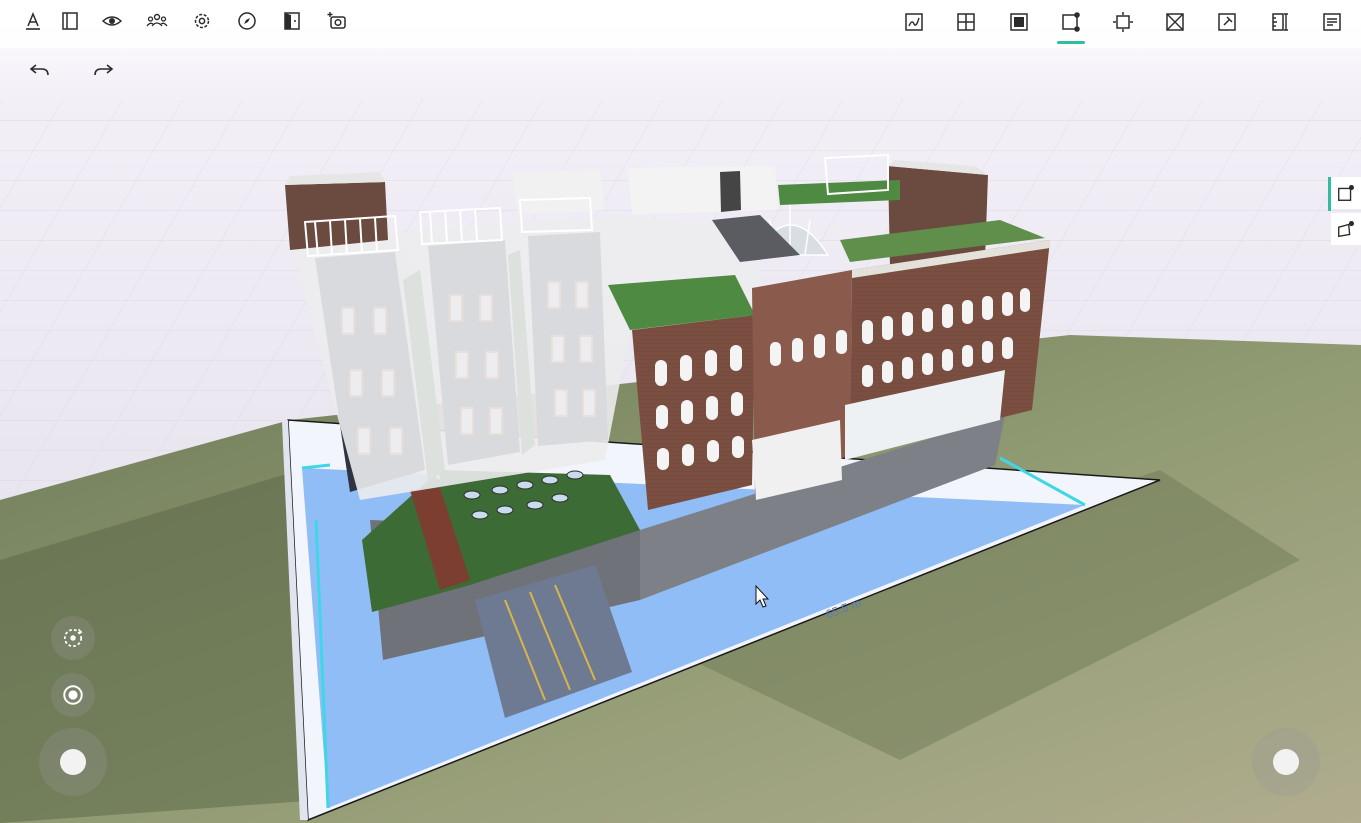 The height and width of the screenshot is (823, 1361). Describe the element at coordinates (73, 638) in the screenshot. I see `orbit-rotate-button` at that location.